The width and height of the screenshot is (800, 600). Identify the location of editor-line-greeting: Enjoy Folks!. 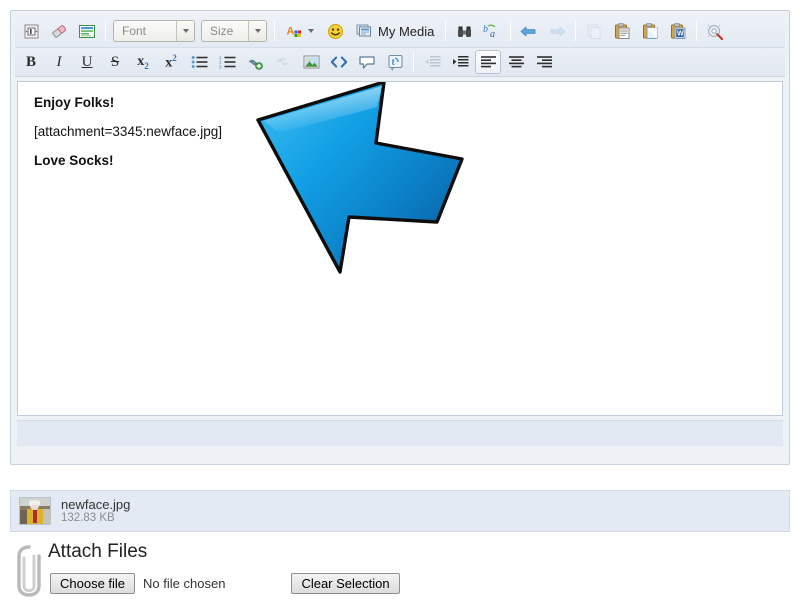
(74, 102).